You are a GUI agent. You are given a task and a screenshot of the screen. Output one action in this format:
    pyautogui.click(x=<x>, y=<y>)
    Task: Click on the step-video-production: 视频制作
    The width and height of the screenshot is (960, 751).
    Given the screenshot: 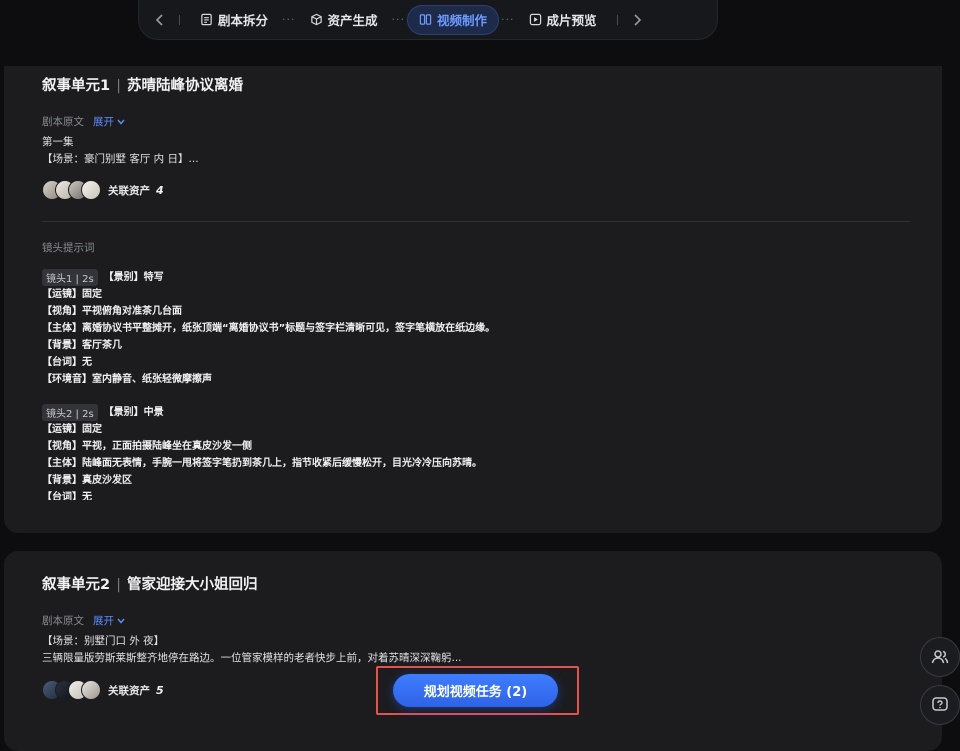 What is the action you would take?
    pyautogui.click(x=453, y=19)
    